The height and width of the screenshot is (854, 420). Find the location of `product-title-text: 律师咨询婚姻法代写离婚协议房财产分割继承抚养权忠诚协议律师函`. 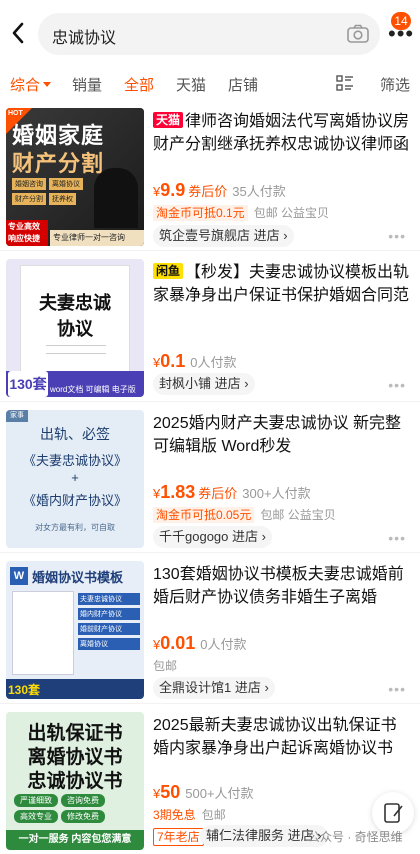

product-title-text: 律师咨询婚姻法代写离婚协议房财产分割继承抚养权忠诚协议律师函 is located at coordinates (281, 133).